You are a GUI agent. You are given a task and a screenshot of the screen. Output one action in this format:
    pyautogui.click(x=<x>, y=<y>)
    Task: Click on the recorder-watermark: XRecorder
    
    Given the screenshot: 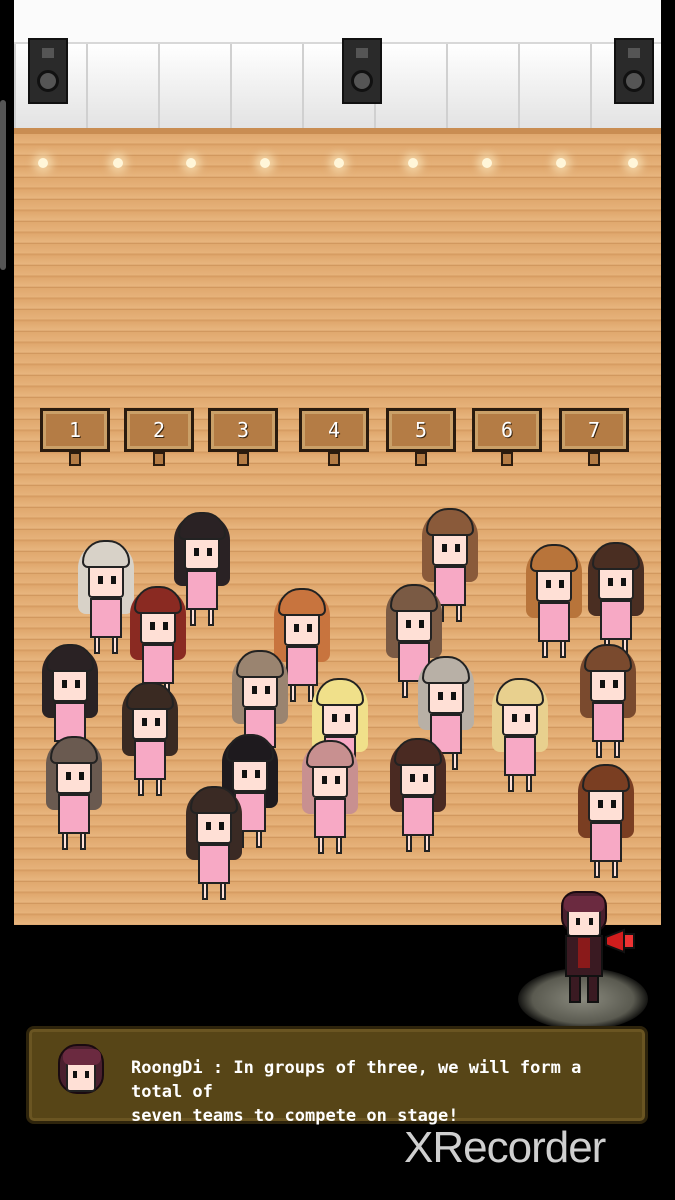 What is the action you would take?
    pyautogui.click(x=505, y=1147)
    